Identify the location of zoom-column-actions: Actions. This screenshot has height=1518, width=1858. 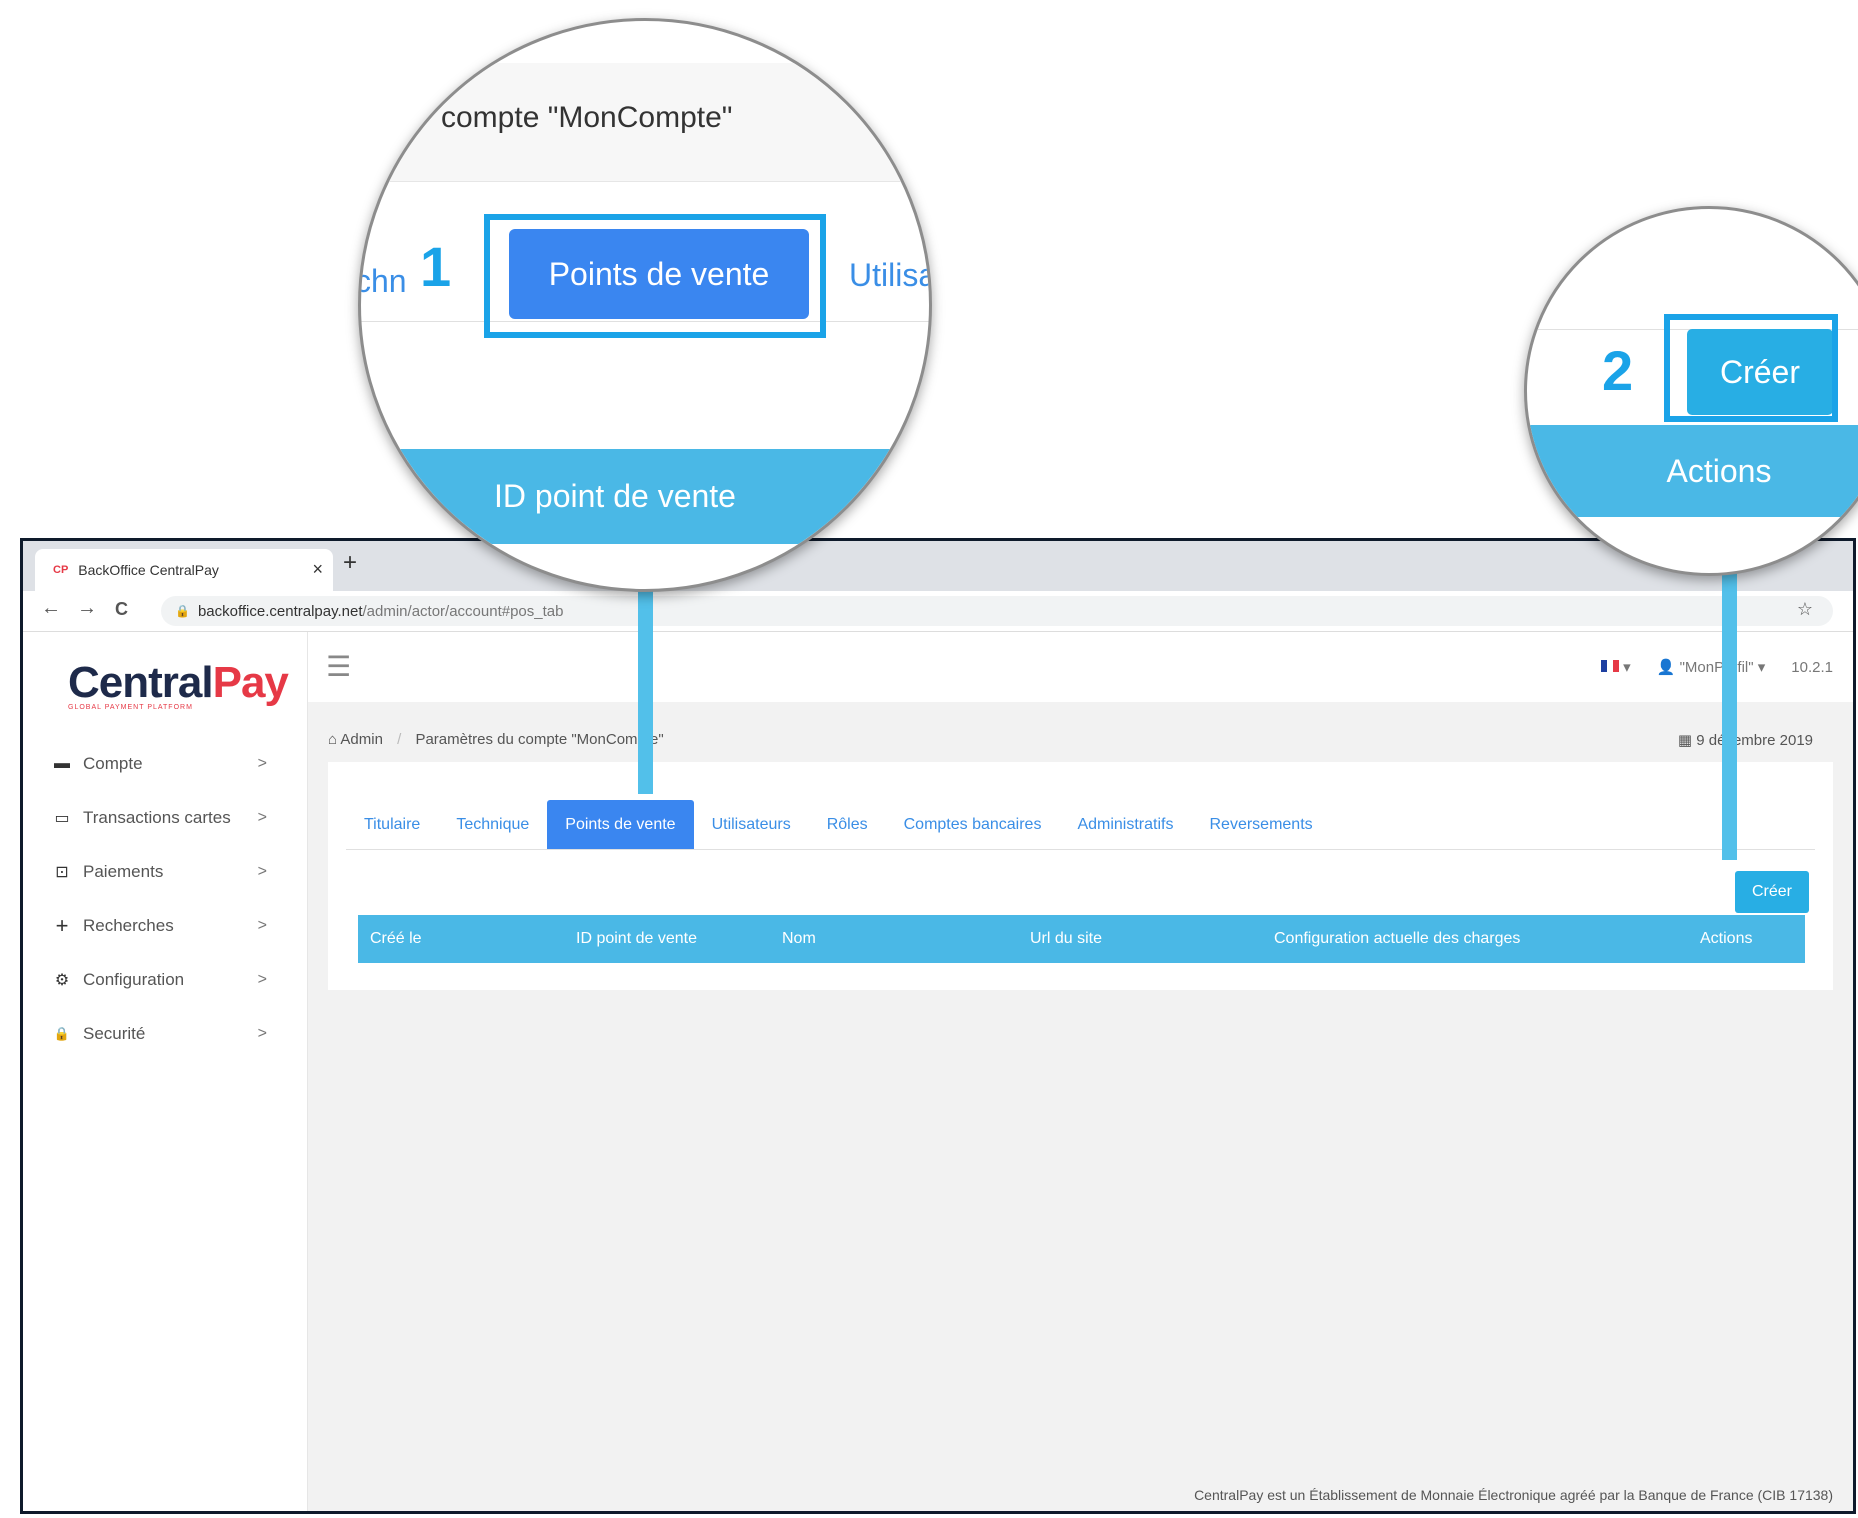
(1719, 470).